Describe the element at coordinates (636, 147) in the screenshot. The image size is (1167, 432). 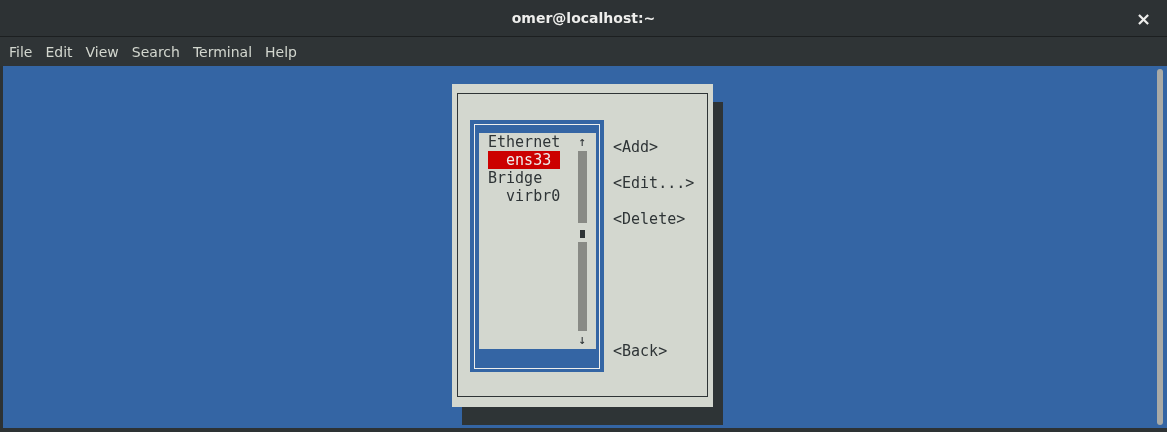
I see `action-button: <Add>` at that location.